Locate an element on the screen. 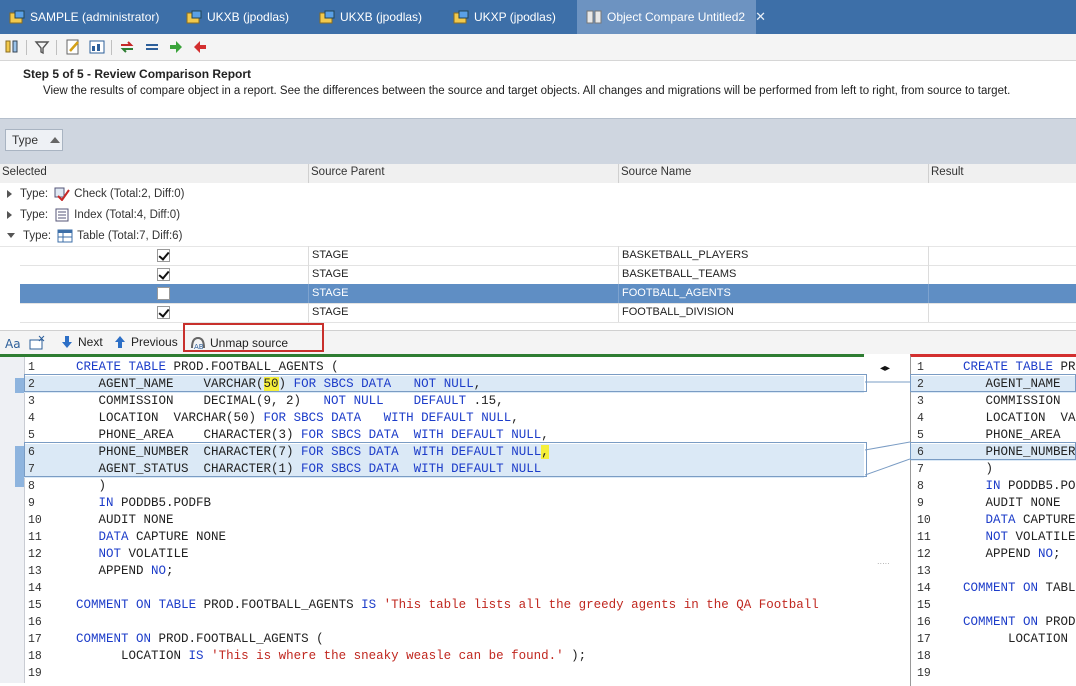  filter-icon is located at coordinates (42, 47).